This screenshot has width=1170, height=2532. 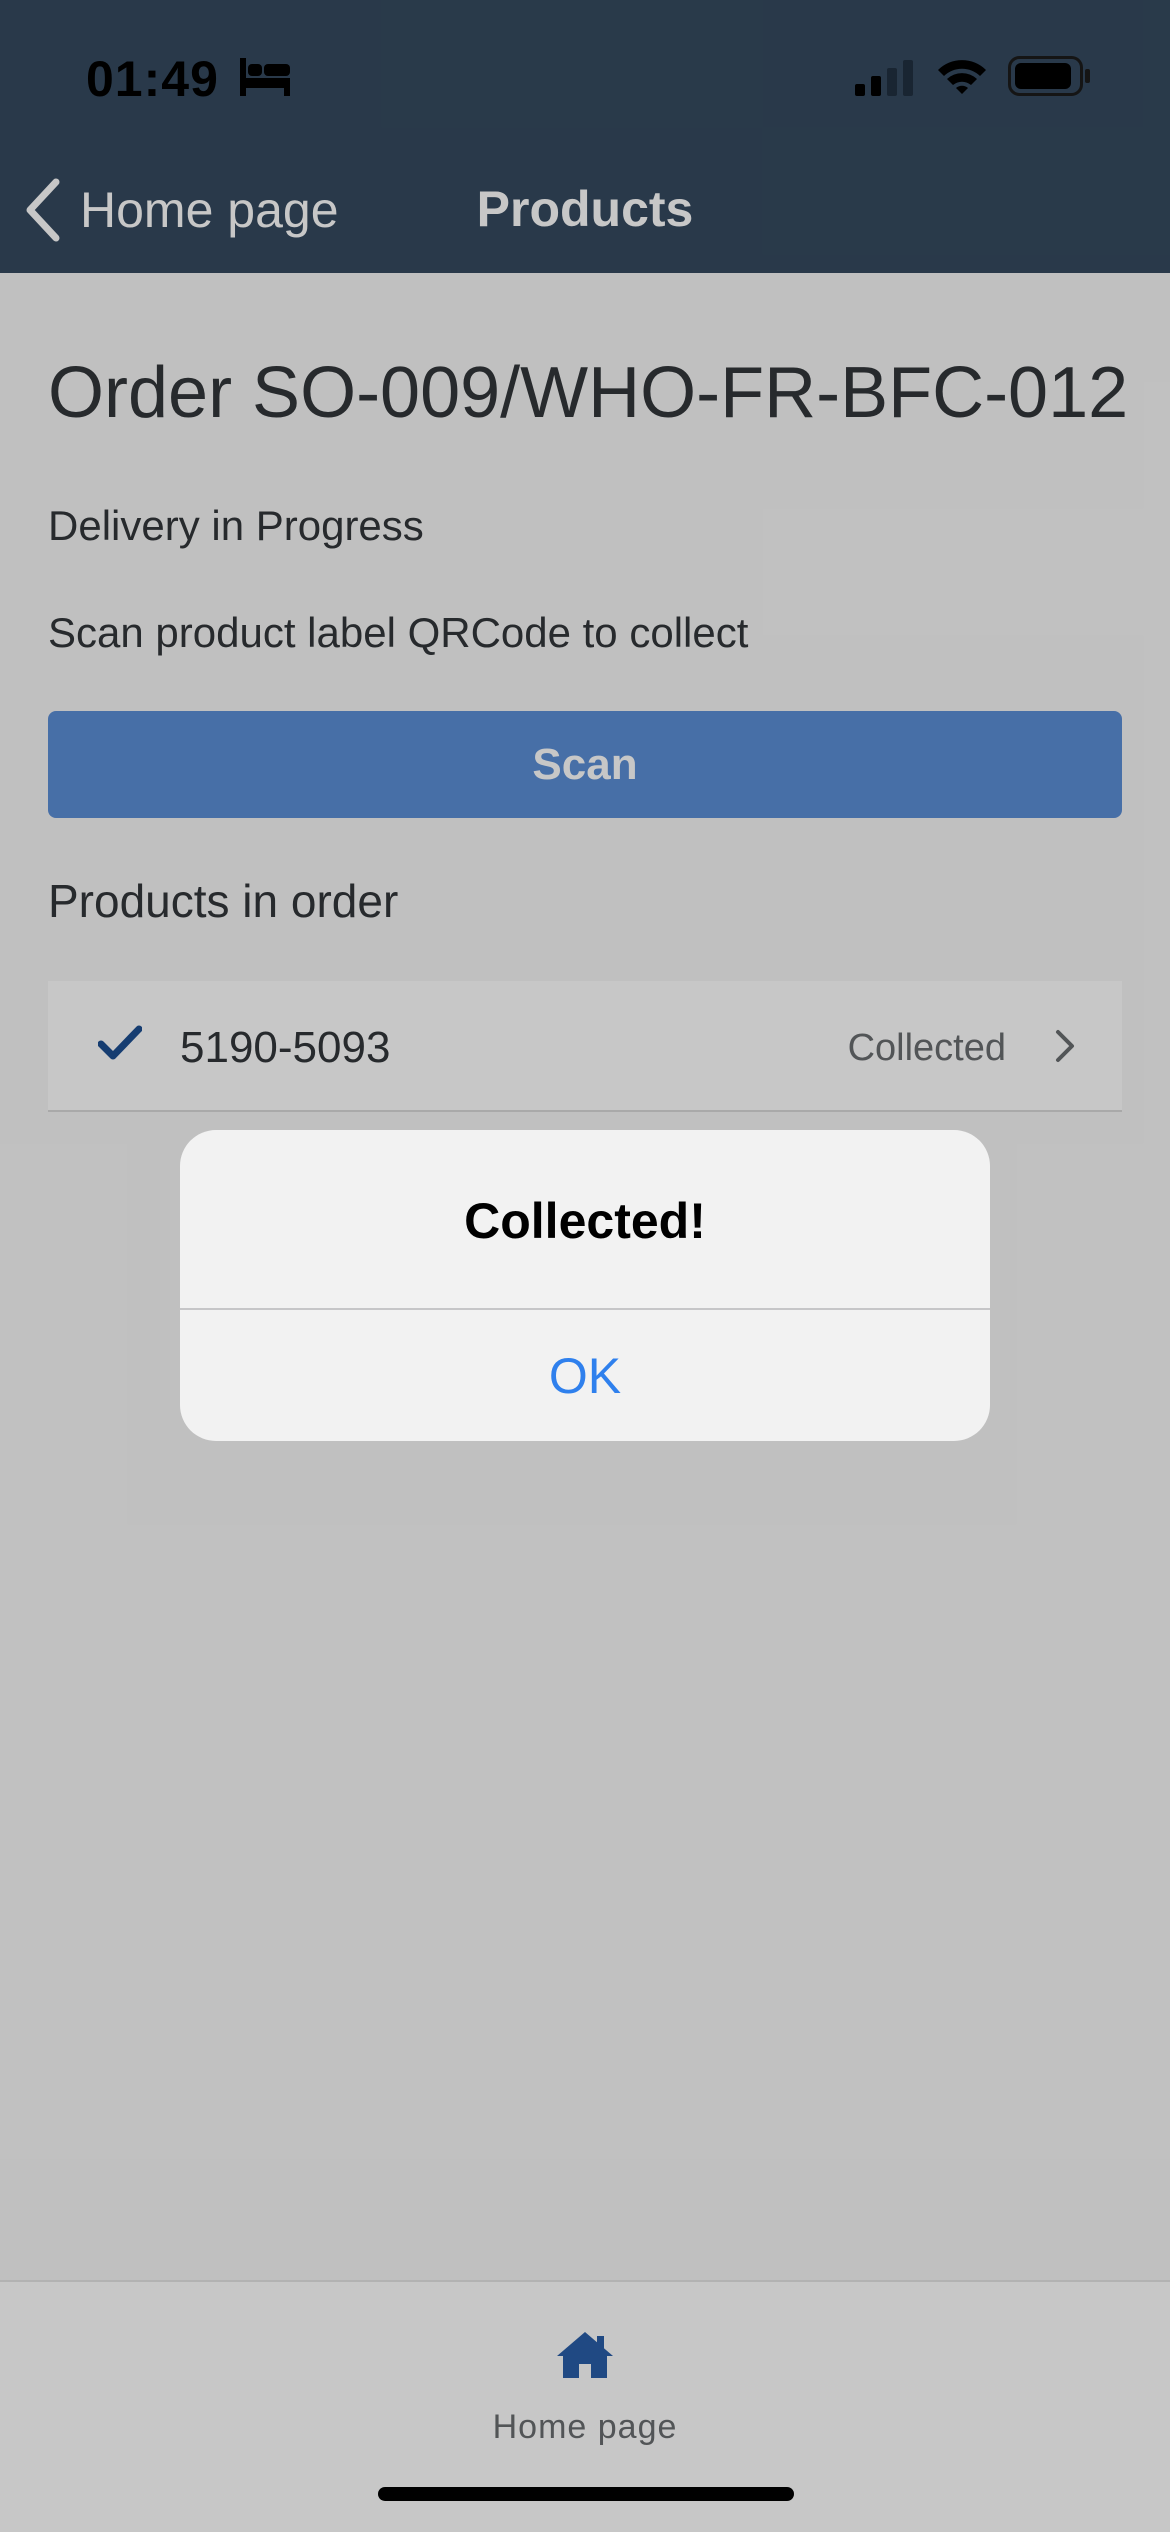 I want to click on alert-title: Collected!, so click(x=585, y=1221).